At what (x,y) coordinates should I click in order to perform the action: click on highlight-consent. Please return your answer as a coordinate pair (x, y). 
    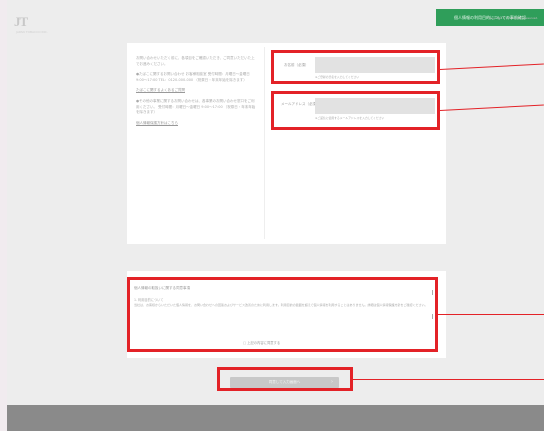
    Looking at the image, I should click on (282, 314).